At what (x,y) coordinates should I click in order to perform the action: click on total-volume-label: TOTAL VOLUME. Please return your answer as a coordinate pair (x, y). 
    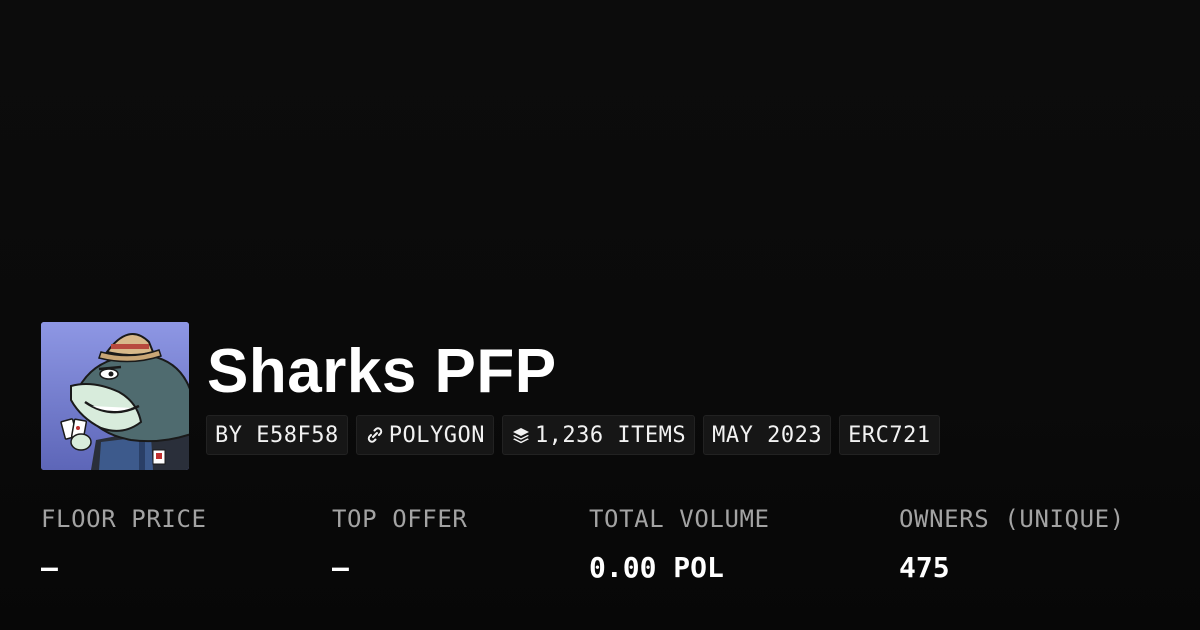
    Looking at the image, I should click on (679, 519).